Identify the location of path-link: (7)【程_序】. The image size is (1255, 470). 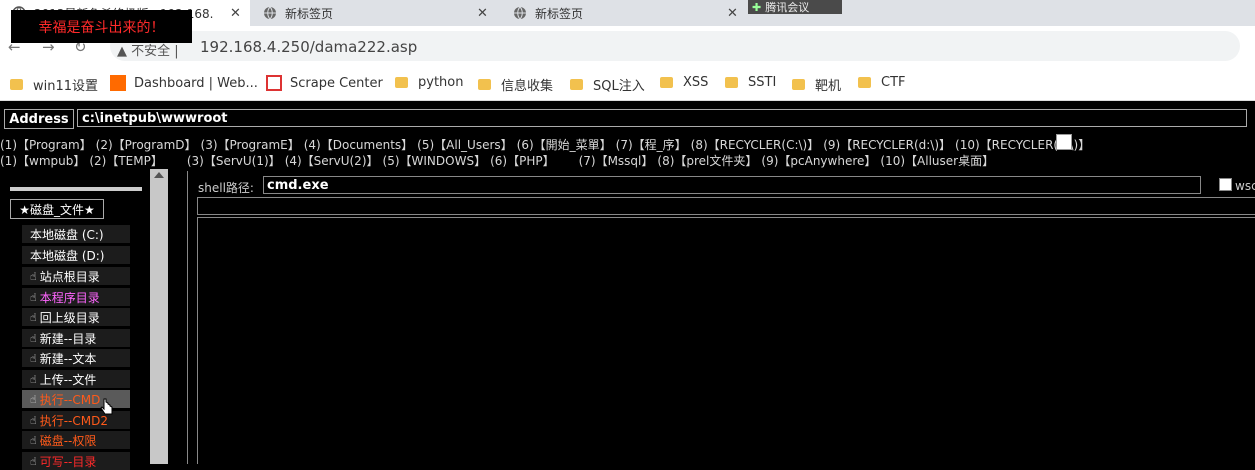
(651, 145).